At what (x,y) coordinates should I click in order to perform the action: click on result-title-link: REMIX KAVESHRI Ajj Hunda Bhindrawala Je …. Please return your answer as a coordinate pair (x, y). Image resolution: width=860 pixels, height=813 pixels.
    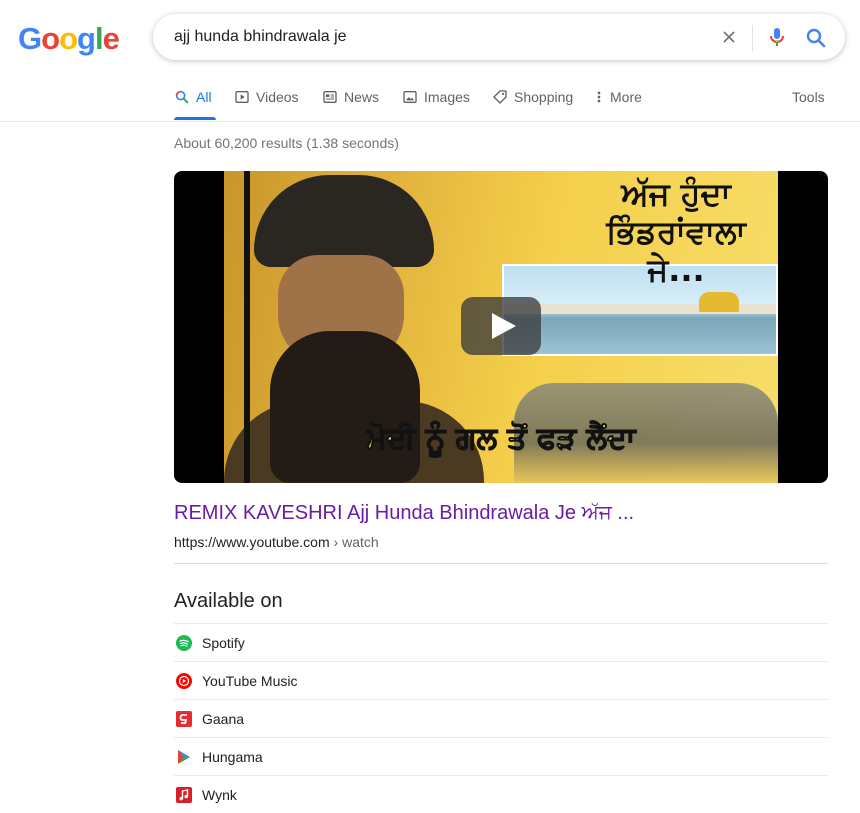
    Looking at the image, I should click on (404, 513).